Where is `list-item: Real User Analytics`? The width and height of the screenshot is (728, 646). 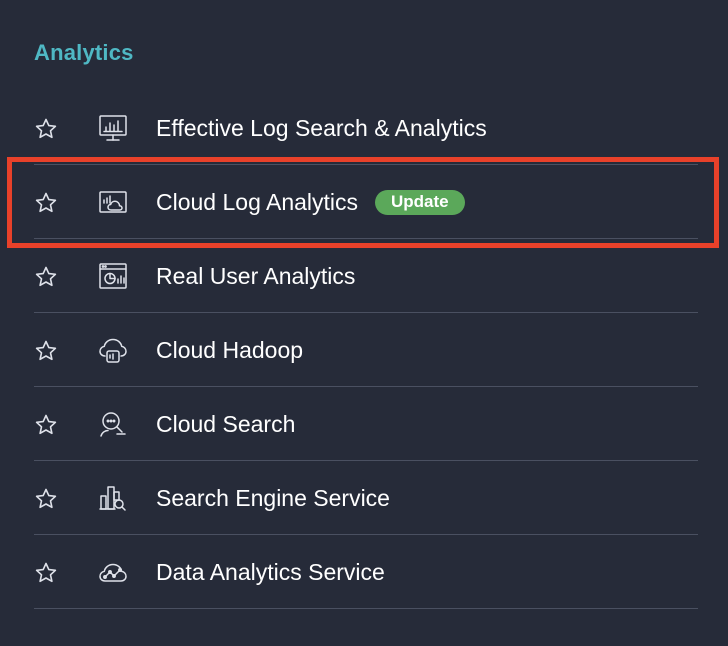 list-item: Real User Analytics is located at coordinates (366, 276).